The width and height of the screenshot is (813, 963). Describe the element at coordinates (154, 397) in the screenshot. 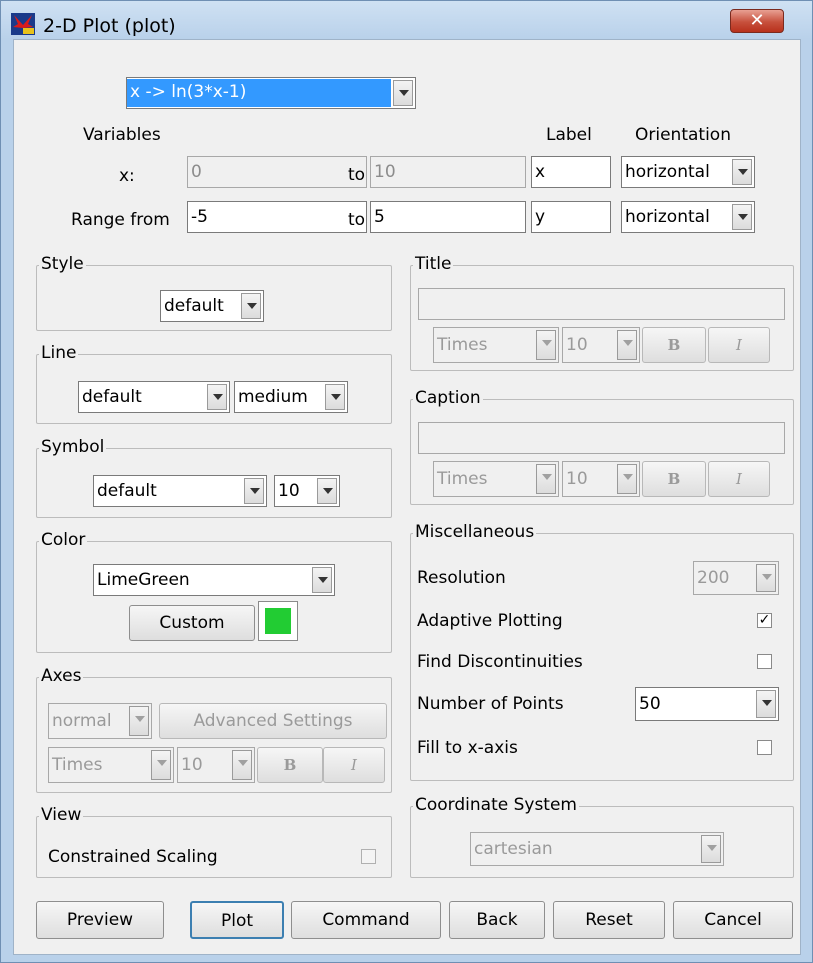

I see `line-type-select: default` at that location.